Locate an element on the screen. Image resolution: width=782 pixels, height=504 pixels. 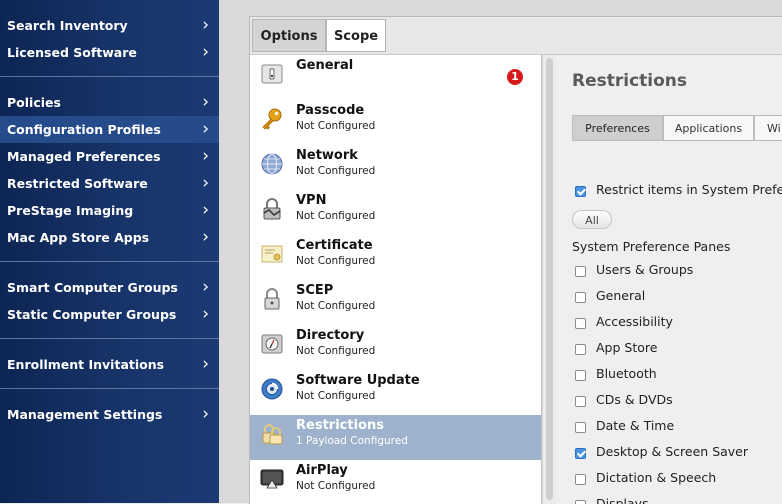
sidebar-item-label: Managed Preferences is located at coordinates (84, 156).